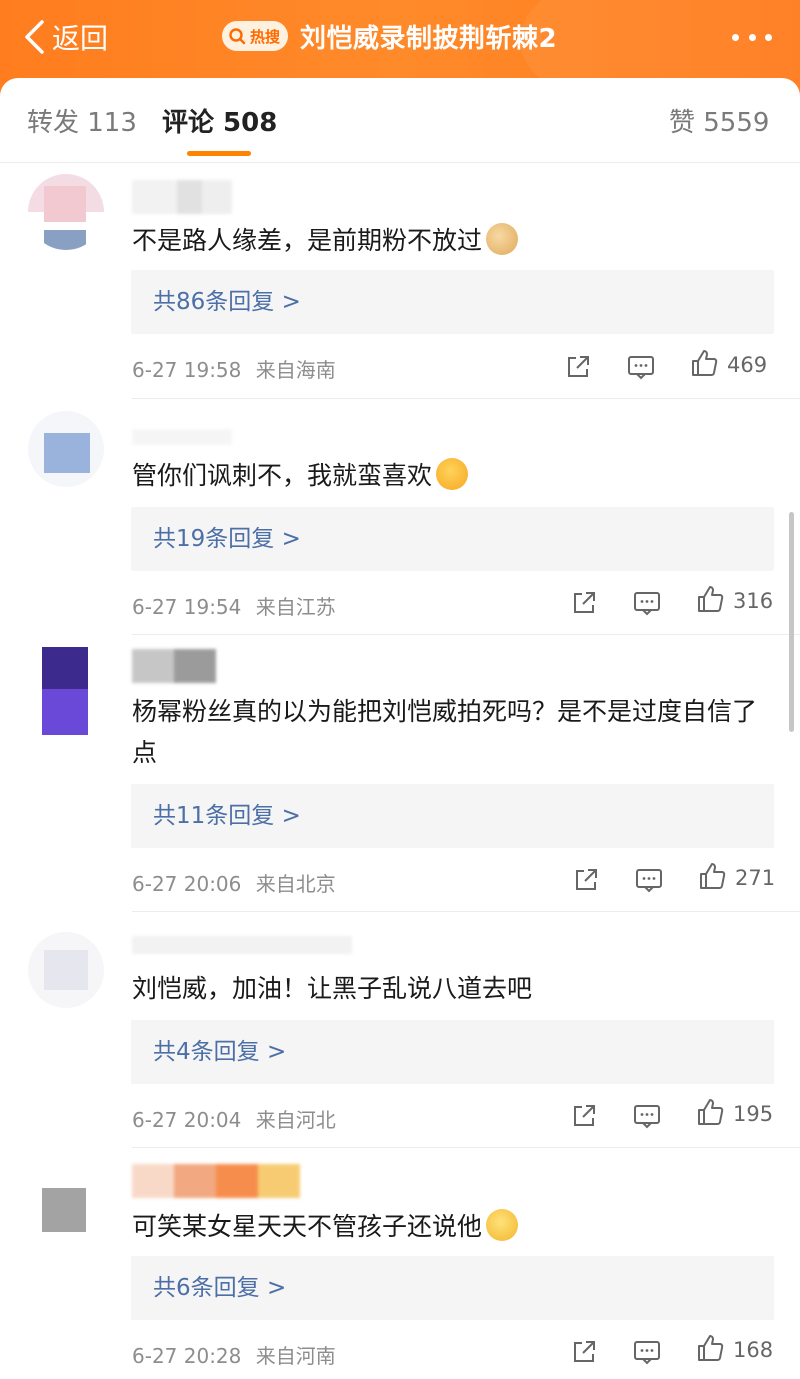 This screenshot has width=800, height=1379. I want to click on comment-time: 6-27 20:04, so click(187, 1120).